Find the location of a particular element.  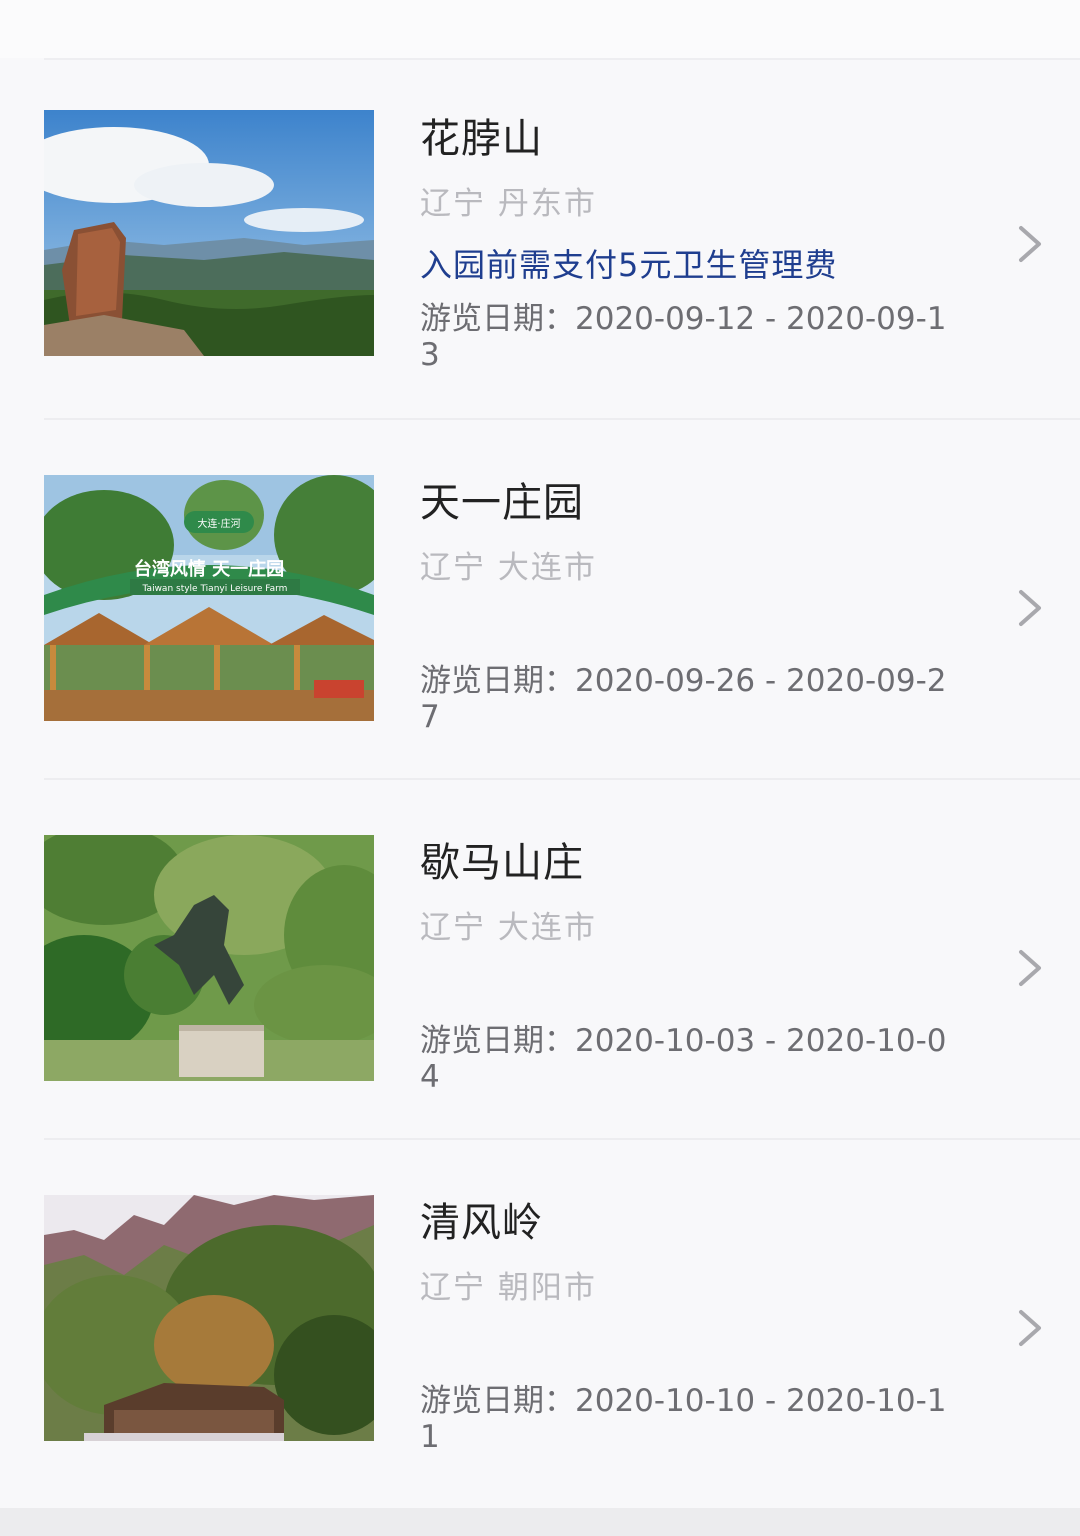

attraction-name: 清风岭 is located at coordinates (481, 1223).